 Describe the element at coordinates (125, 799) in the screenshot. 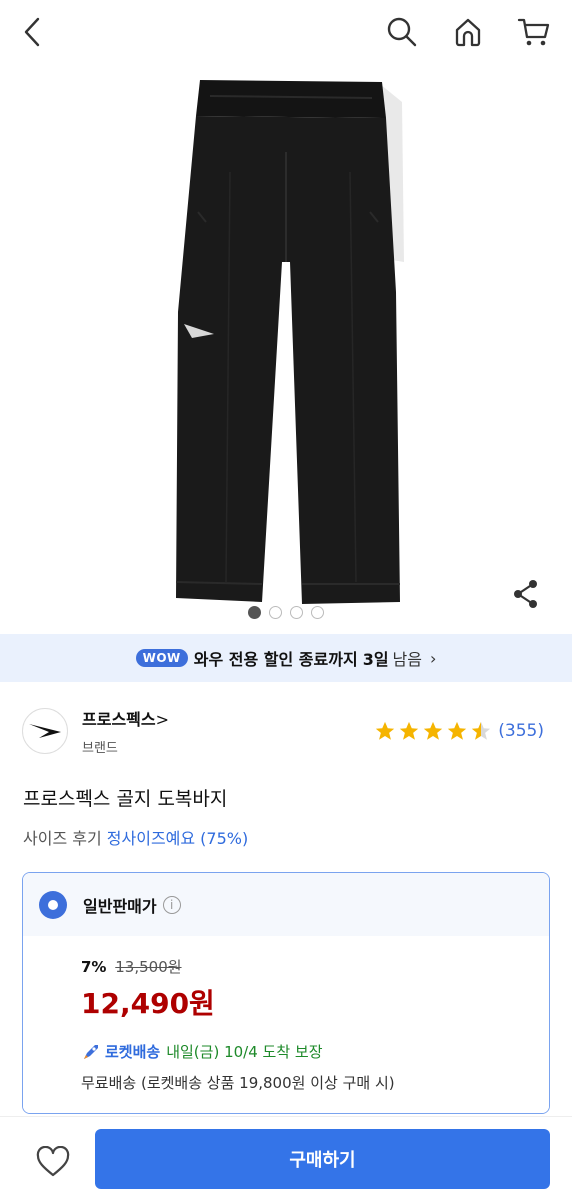

I see `product-title: 프로스펙스 골지 도복바지` at that location.